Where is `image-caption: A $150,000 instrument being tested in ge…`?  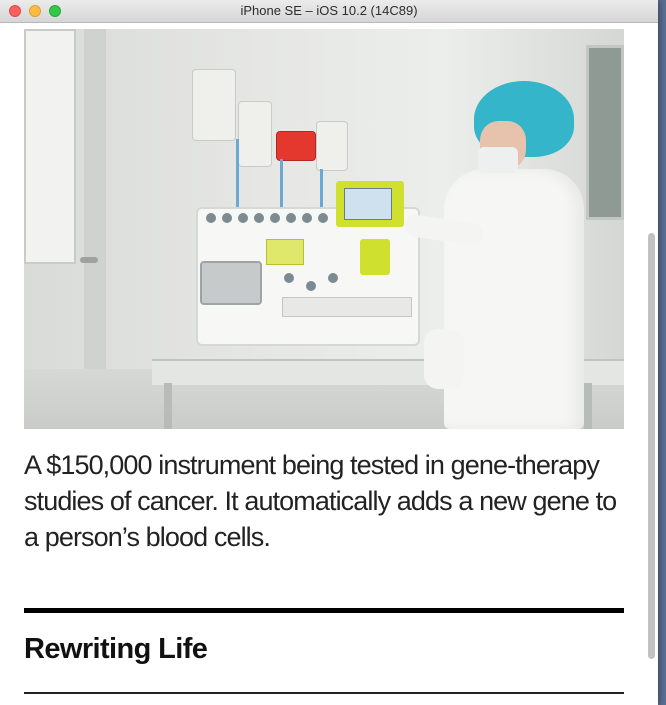
image-caption: A $150,000 instrument being tested in ge… is located at coordinates (320, 501).